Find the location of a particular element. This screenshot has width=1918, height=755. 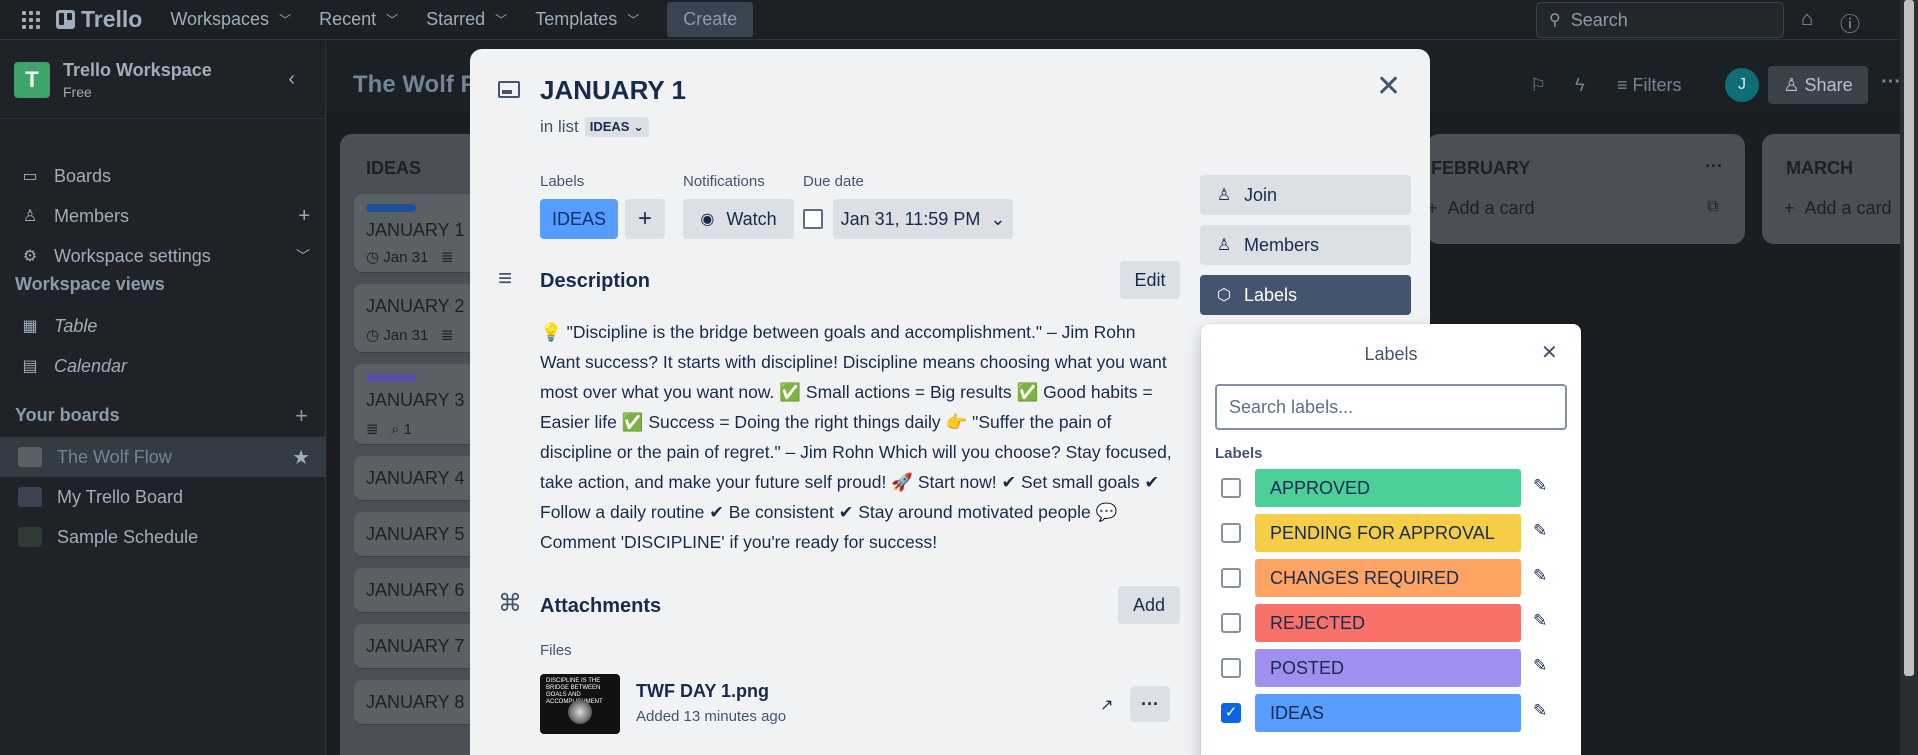

description-icon: ≣ is located at coordinates (447, 335).